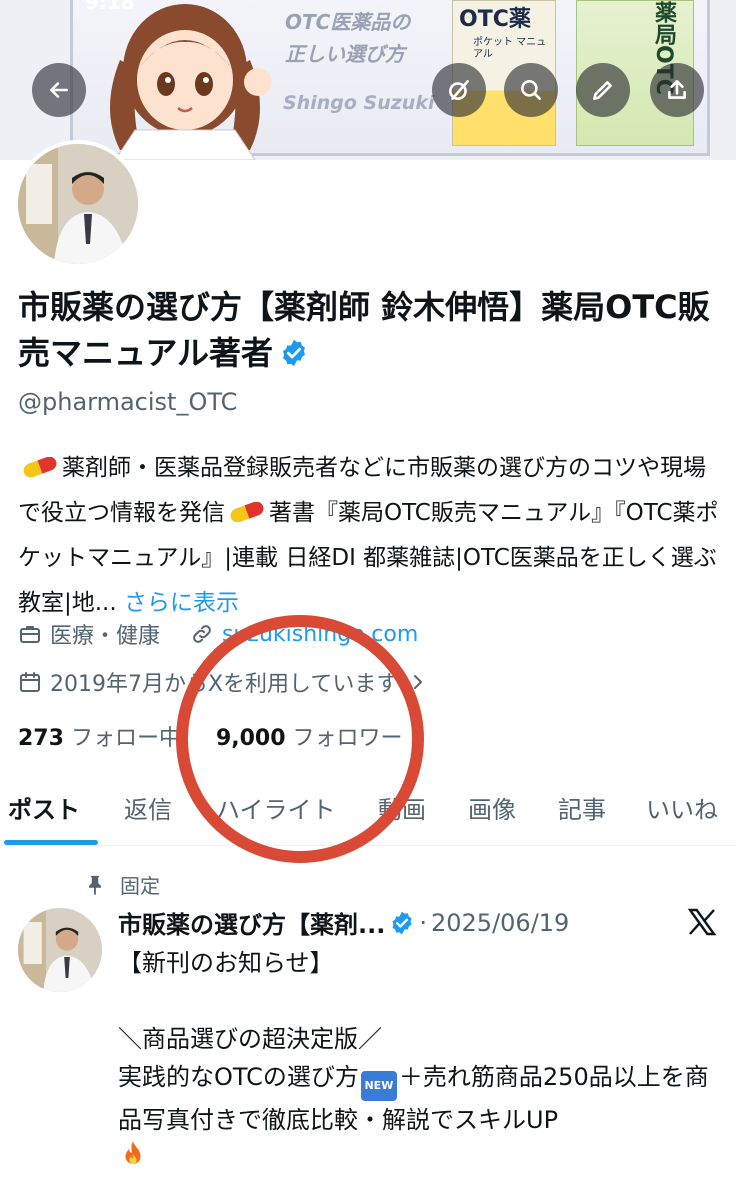  Describe the element at coordinates (44, 807) in the screenshot. I see `tab-posts: ポスト` at that location.